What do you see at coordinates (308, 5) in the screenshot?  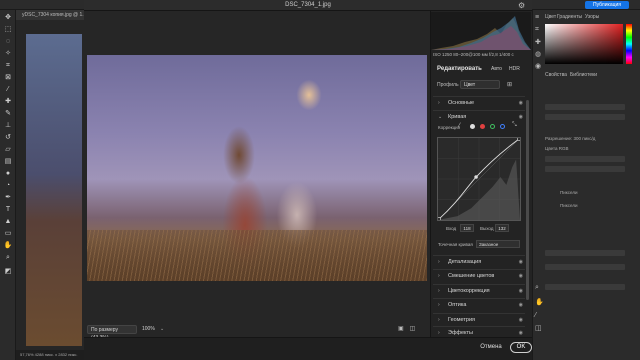 I see `dialog-title: DSC_7304_1.jpg` at bounding box center [308, 5].